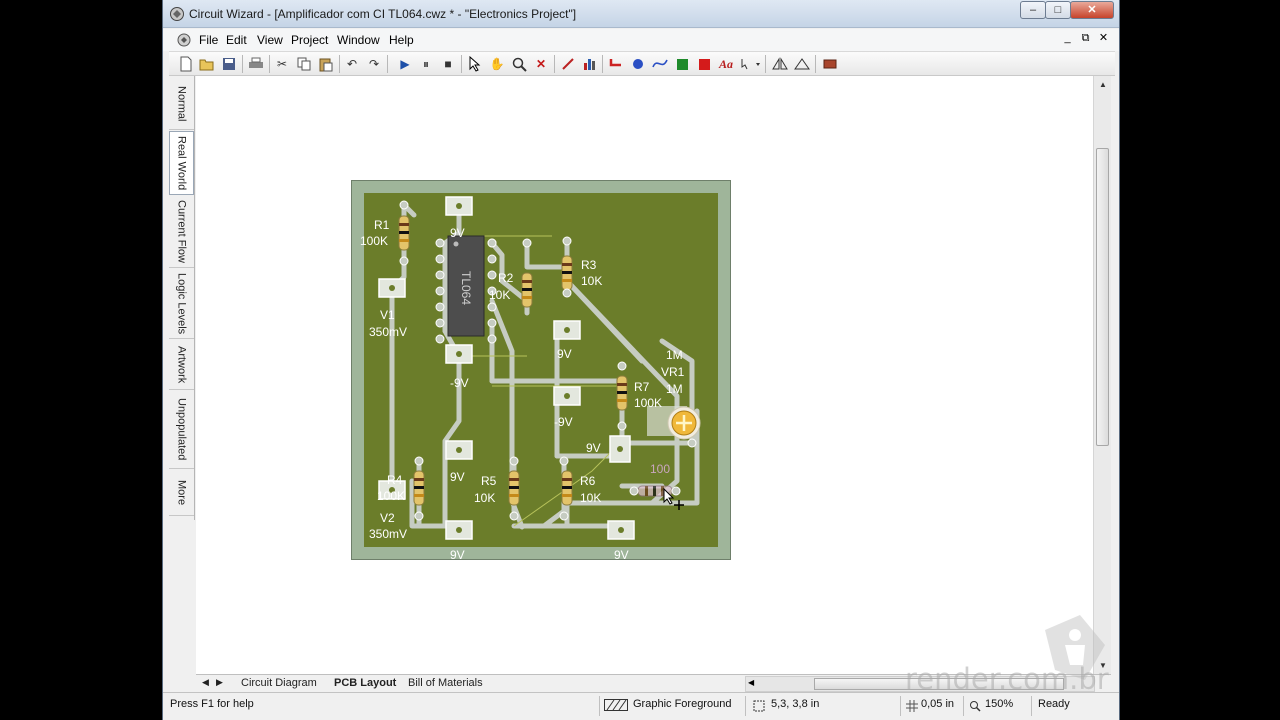 This screenshot has height=720, width=1280. I want to click on vertical-scrollbar: ▲ ▼, so click(1102, 375).